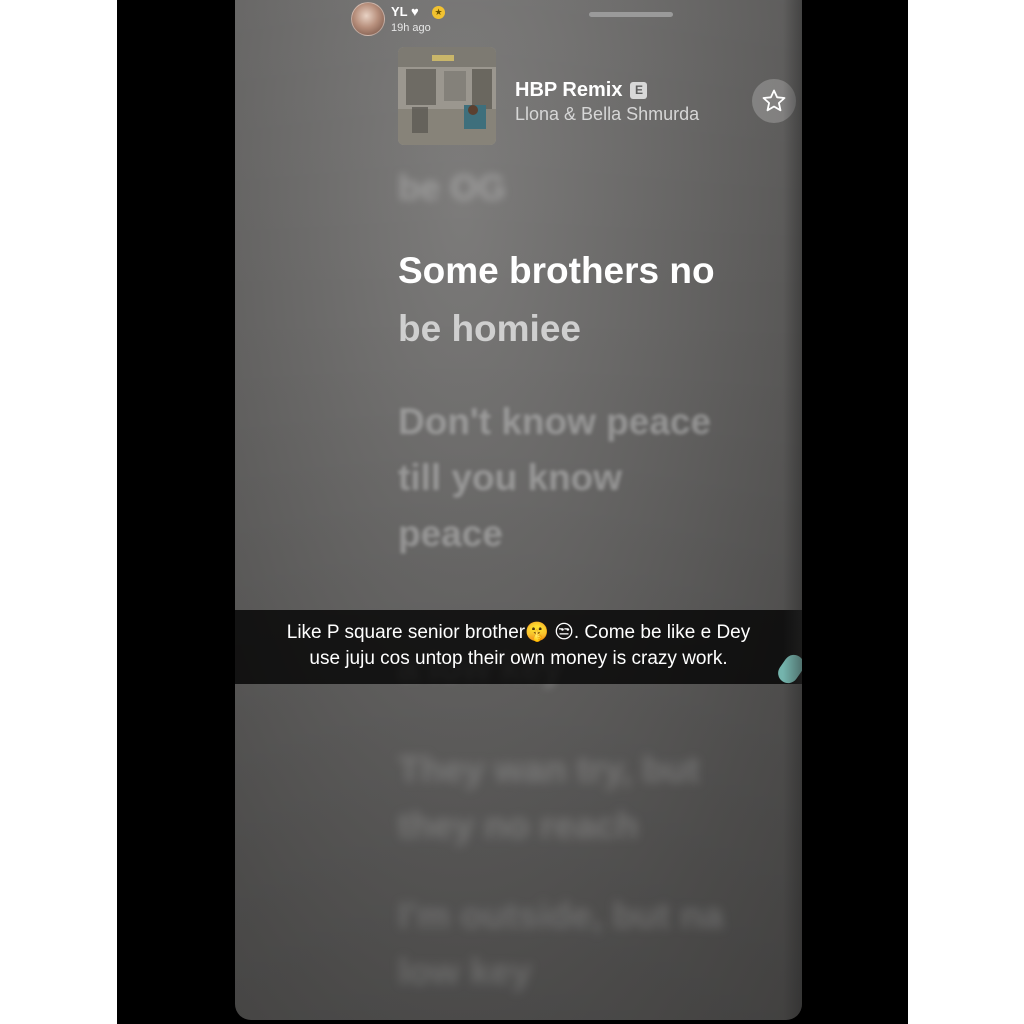 The height and width of the screenshot is (1024, 1024). Describe the element at coordinates (518, 825) in the screenshot. I see `lyric-next-3-line: they no reach` at that location.